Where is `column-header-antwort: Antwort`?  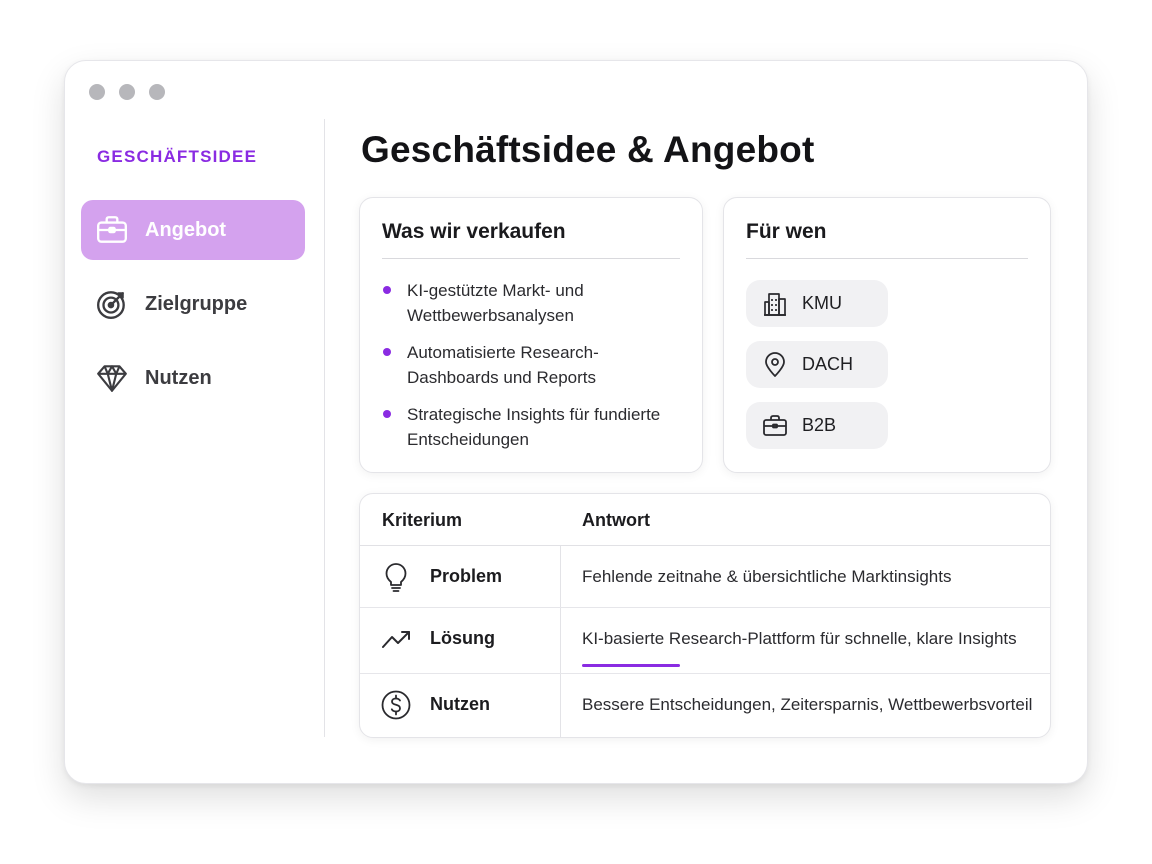
column-header-antwort: Antwort is located at coordinates (616, 520).